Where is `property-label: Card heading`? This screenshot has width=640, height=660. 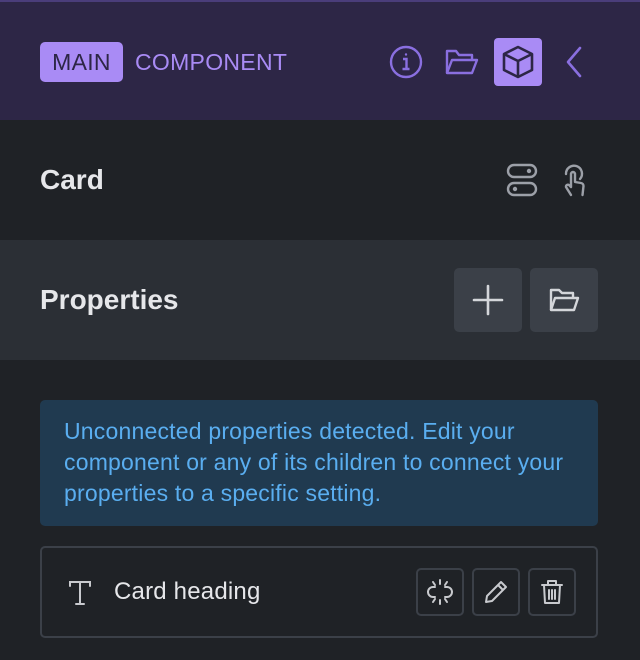
property-label: Card heading is located at coordinates (187, 591).